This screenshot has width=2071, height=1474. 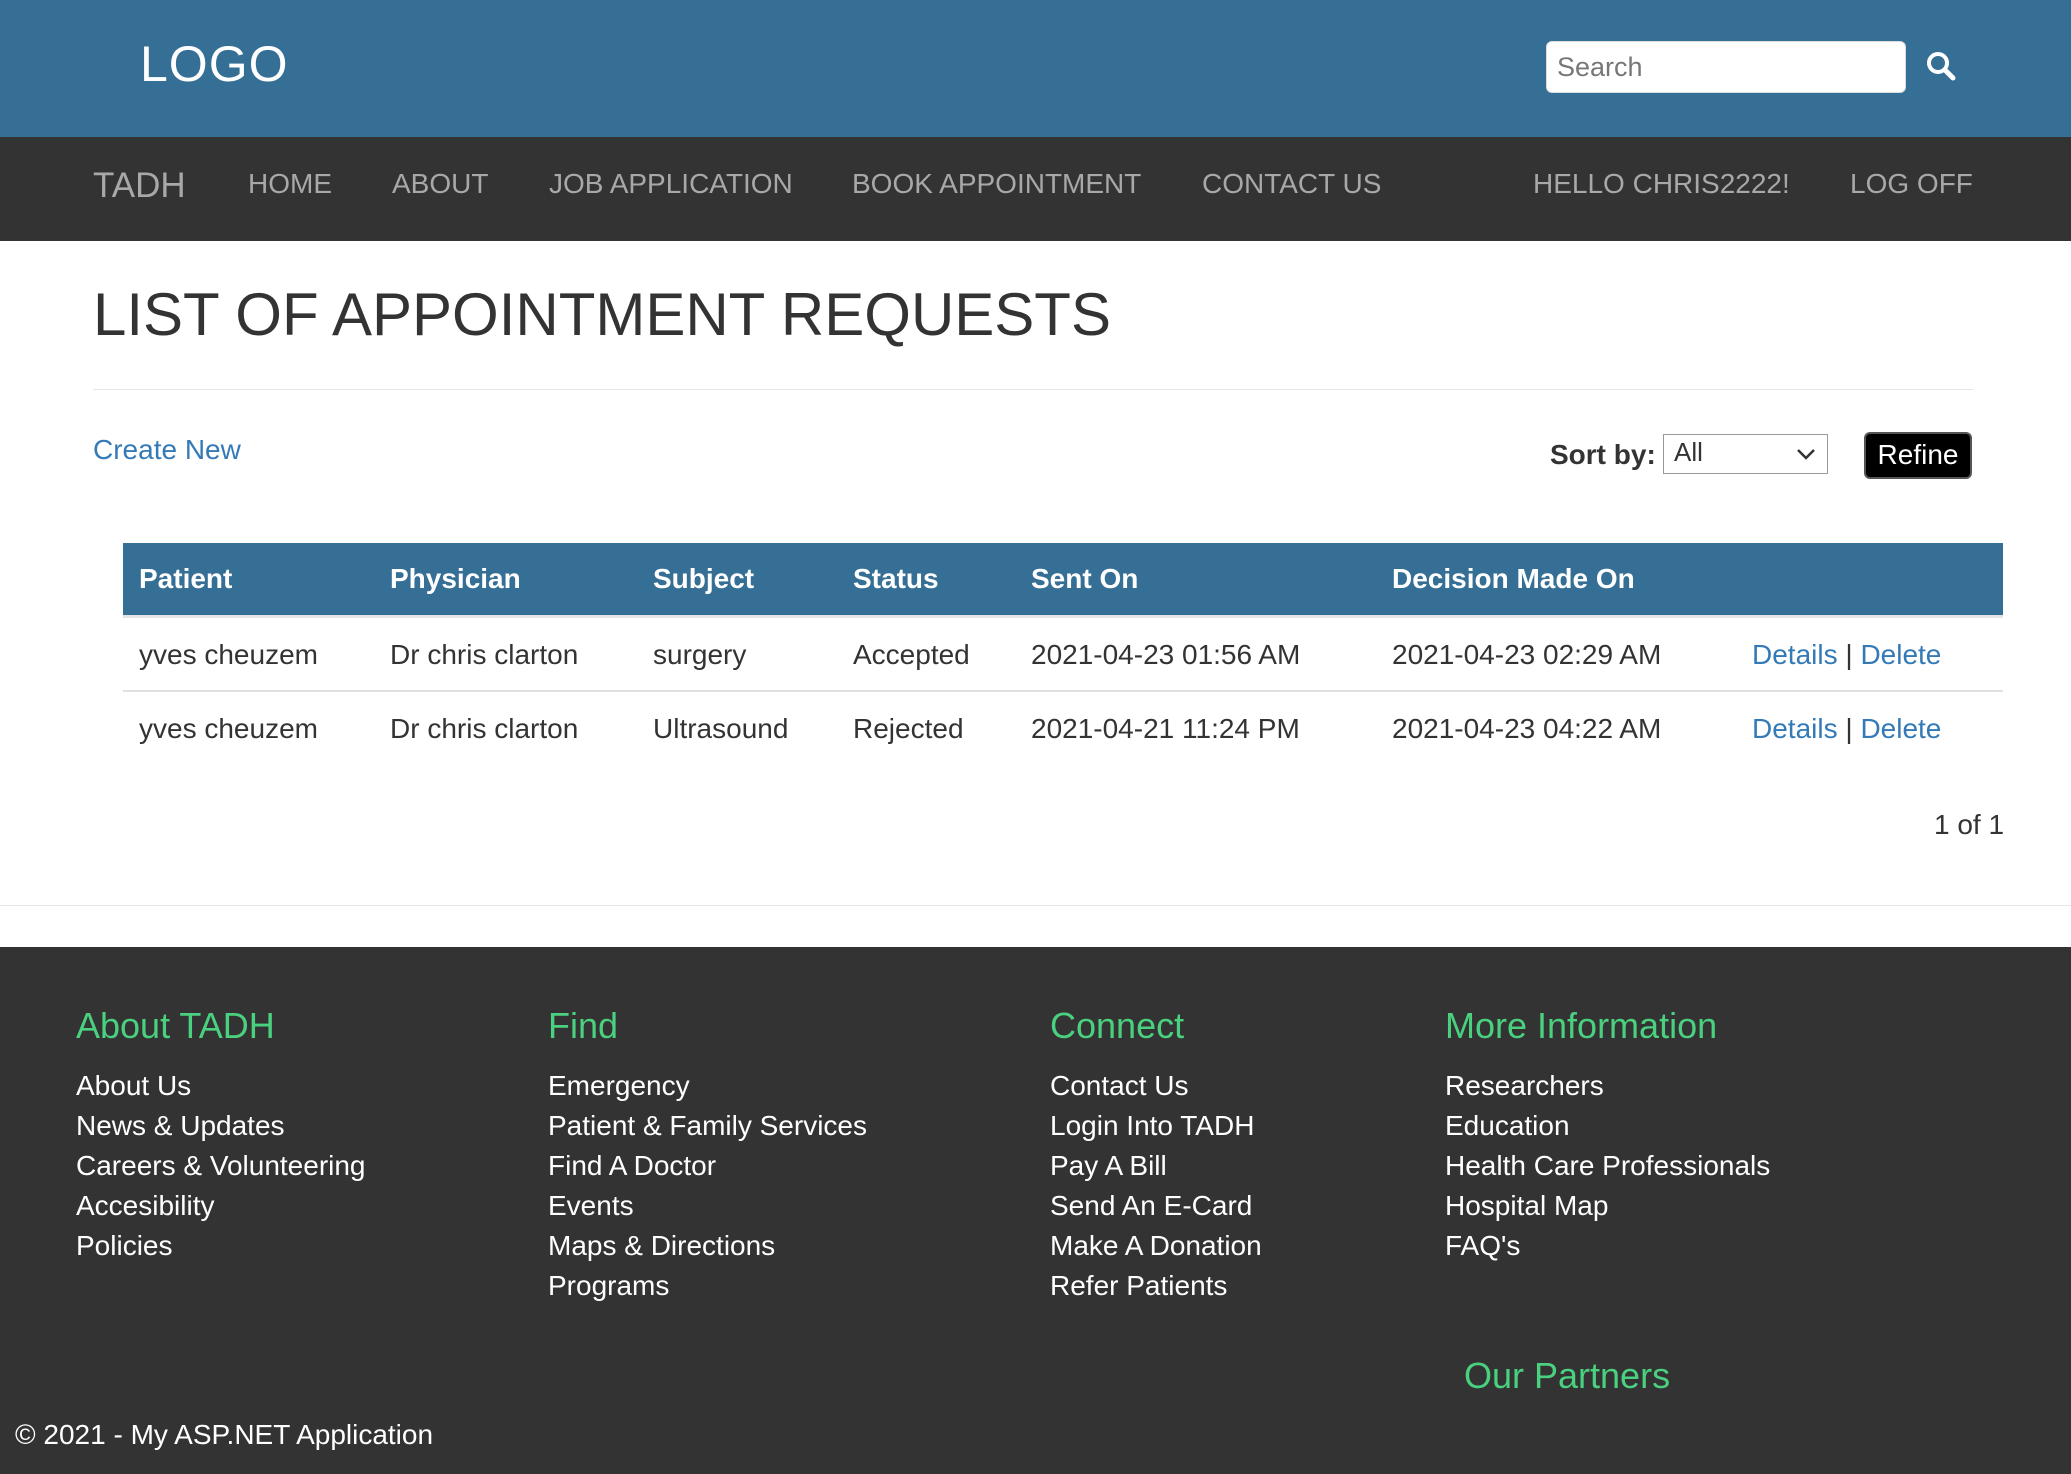 I want to click on footer-link-emergency: Emergency, so click(x=619, y=1086).